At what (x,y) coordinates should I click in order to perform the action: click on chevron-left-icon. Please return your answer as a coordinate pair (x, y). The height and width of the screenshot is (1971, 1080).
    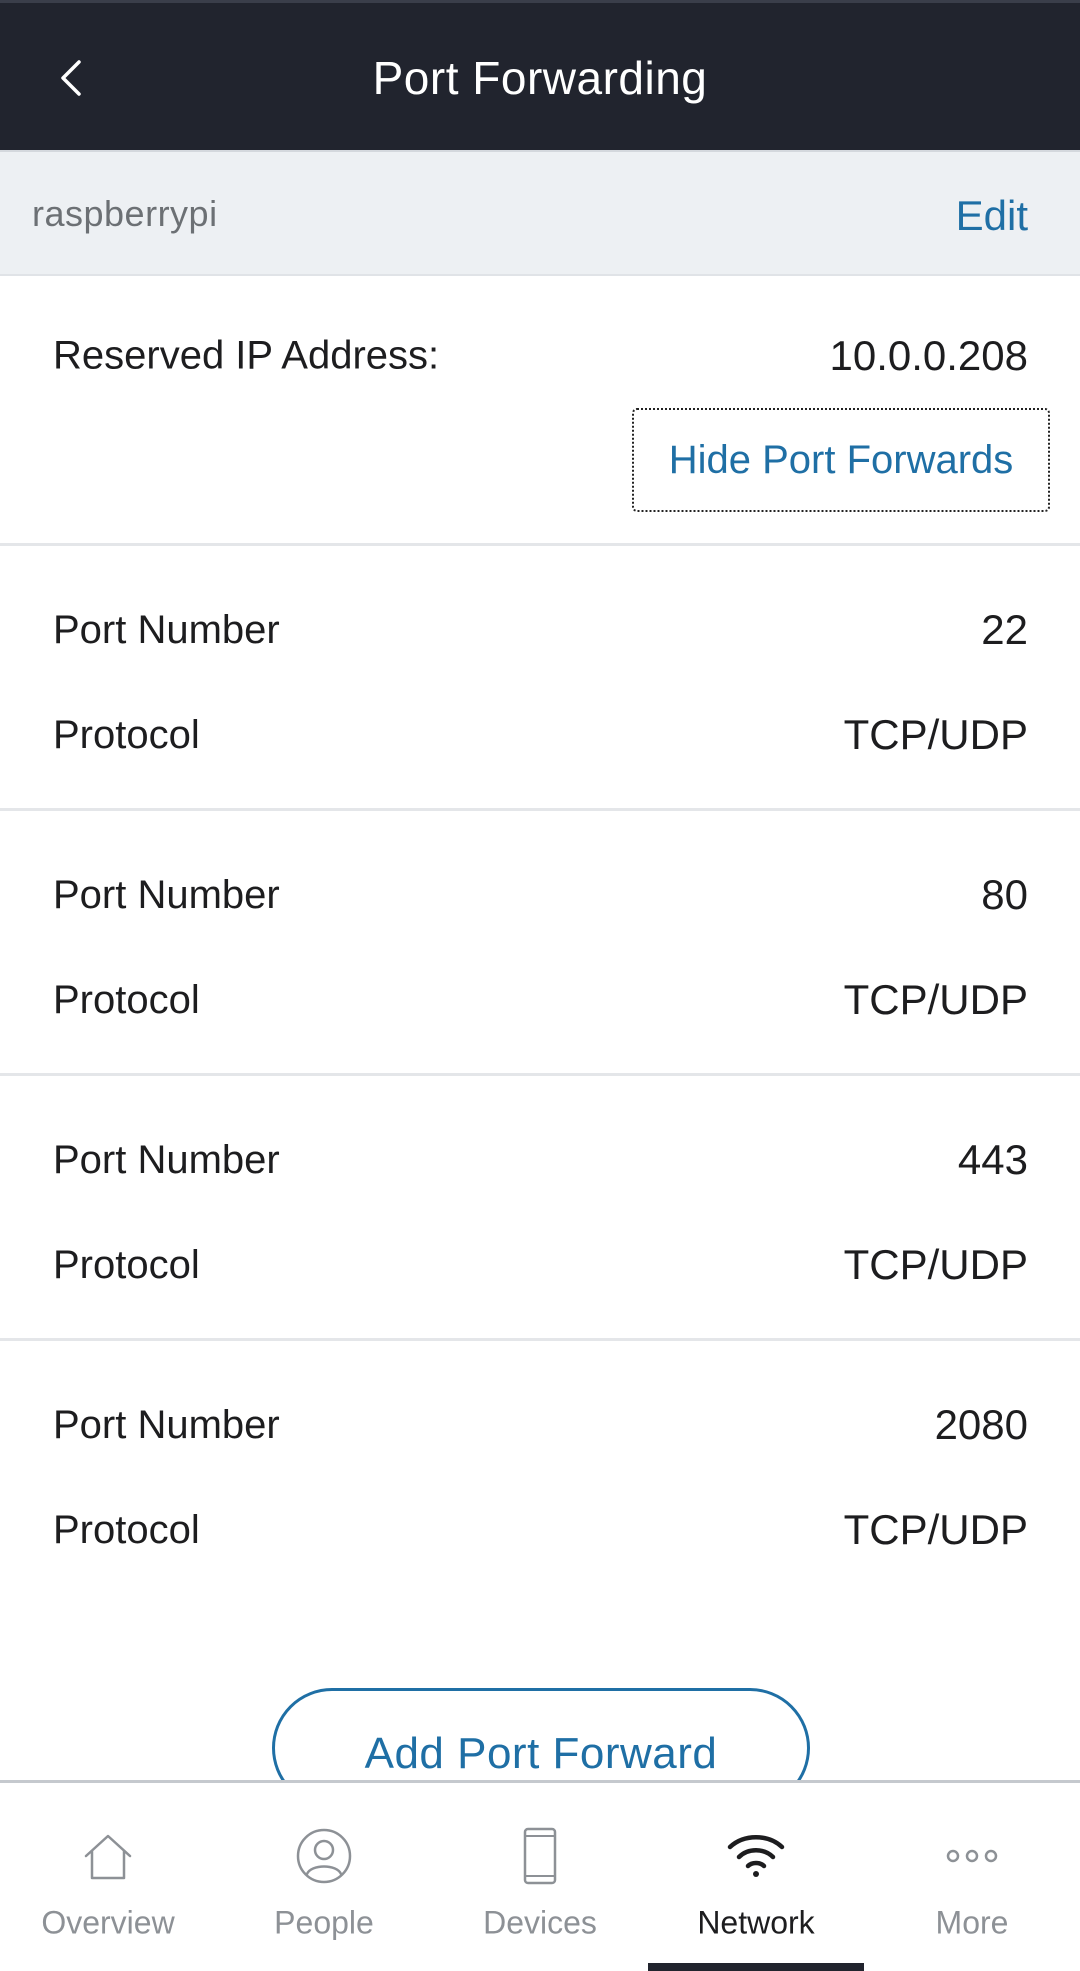
    Looking at the image, I should click on (71, 78).